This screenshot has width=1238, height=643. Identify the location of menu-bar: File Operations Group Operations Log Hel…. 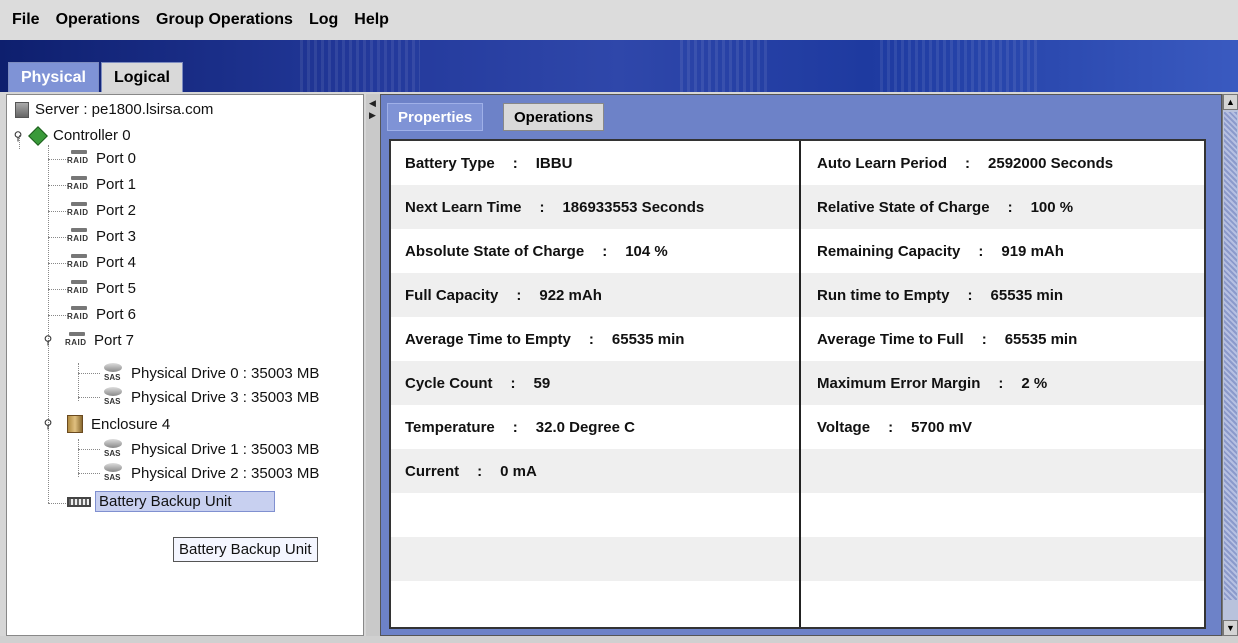
(619, 20).